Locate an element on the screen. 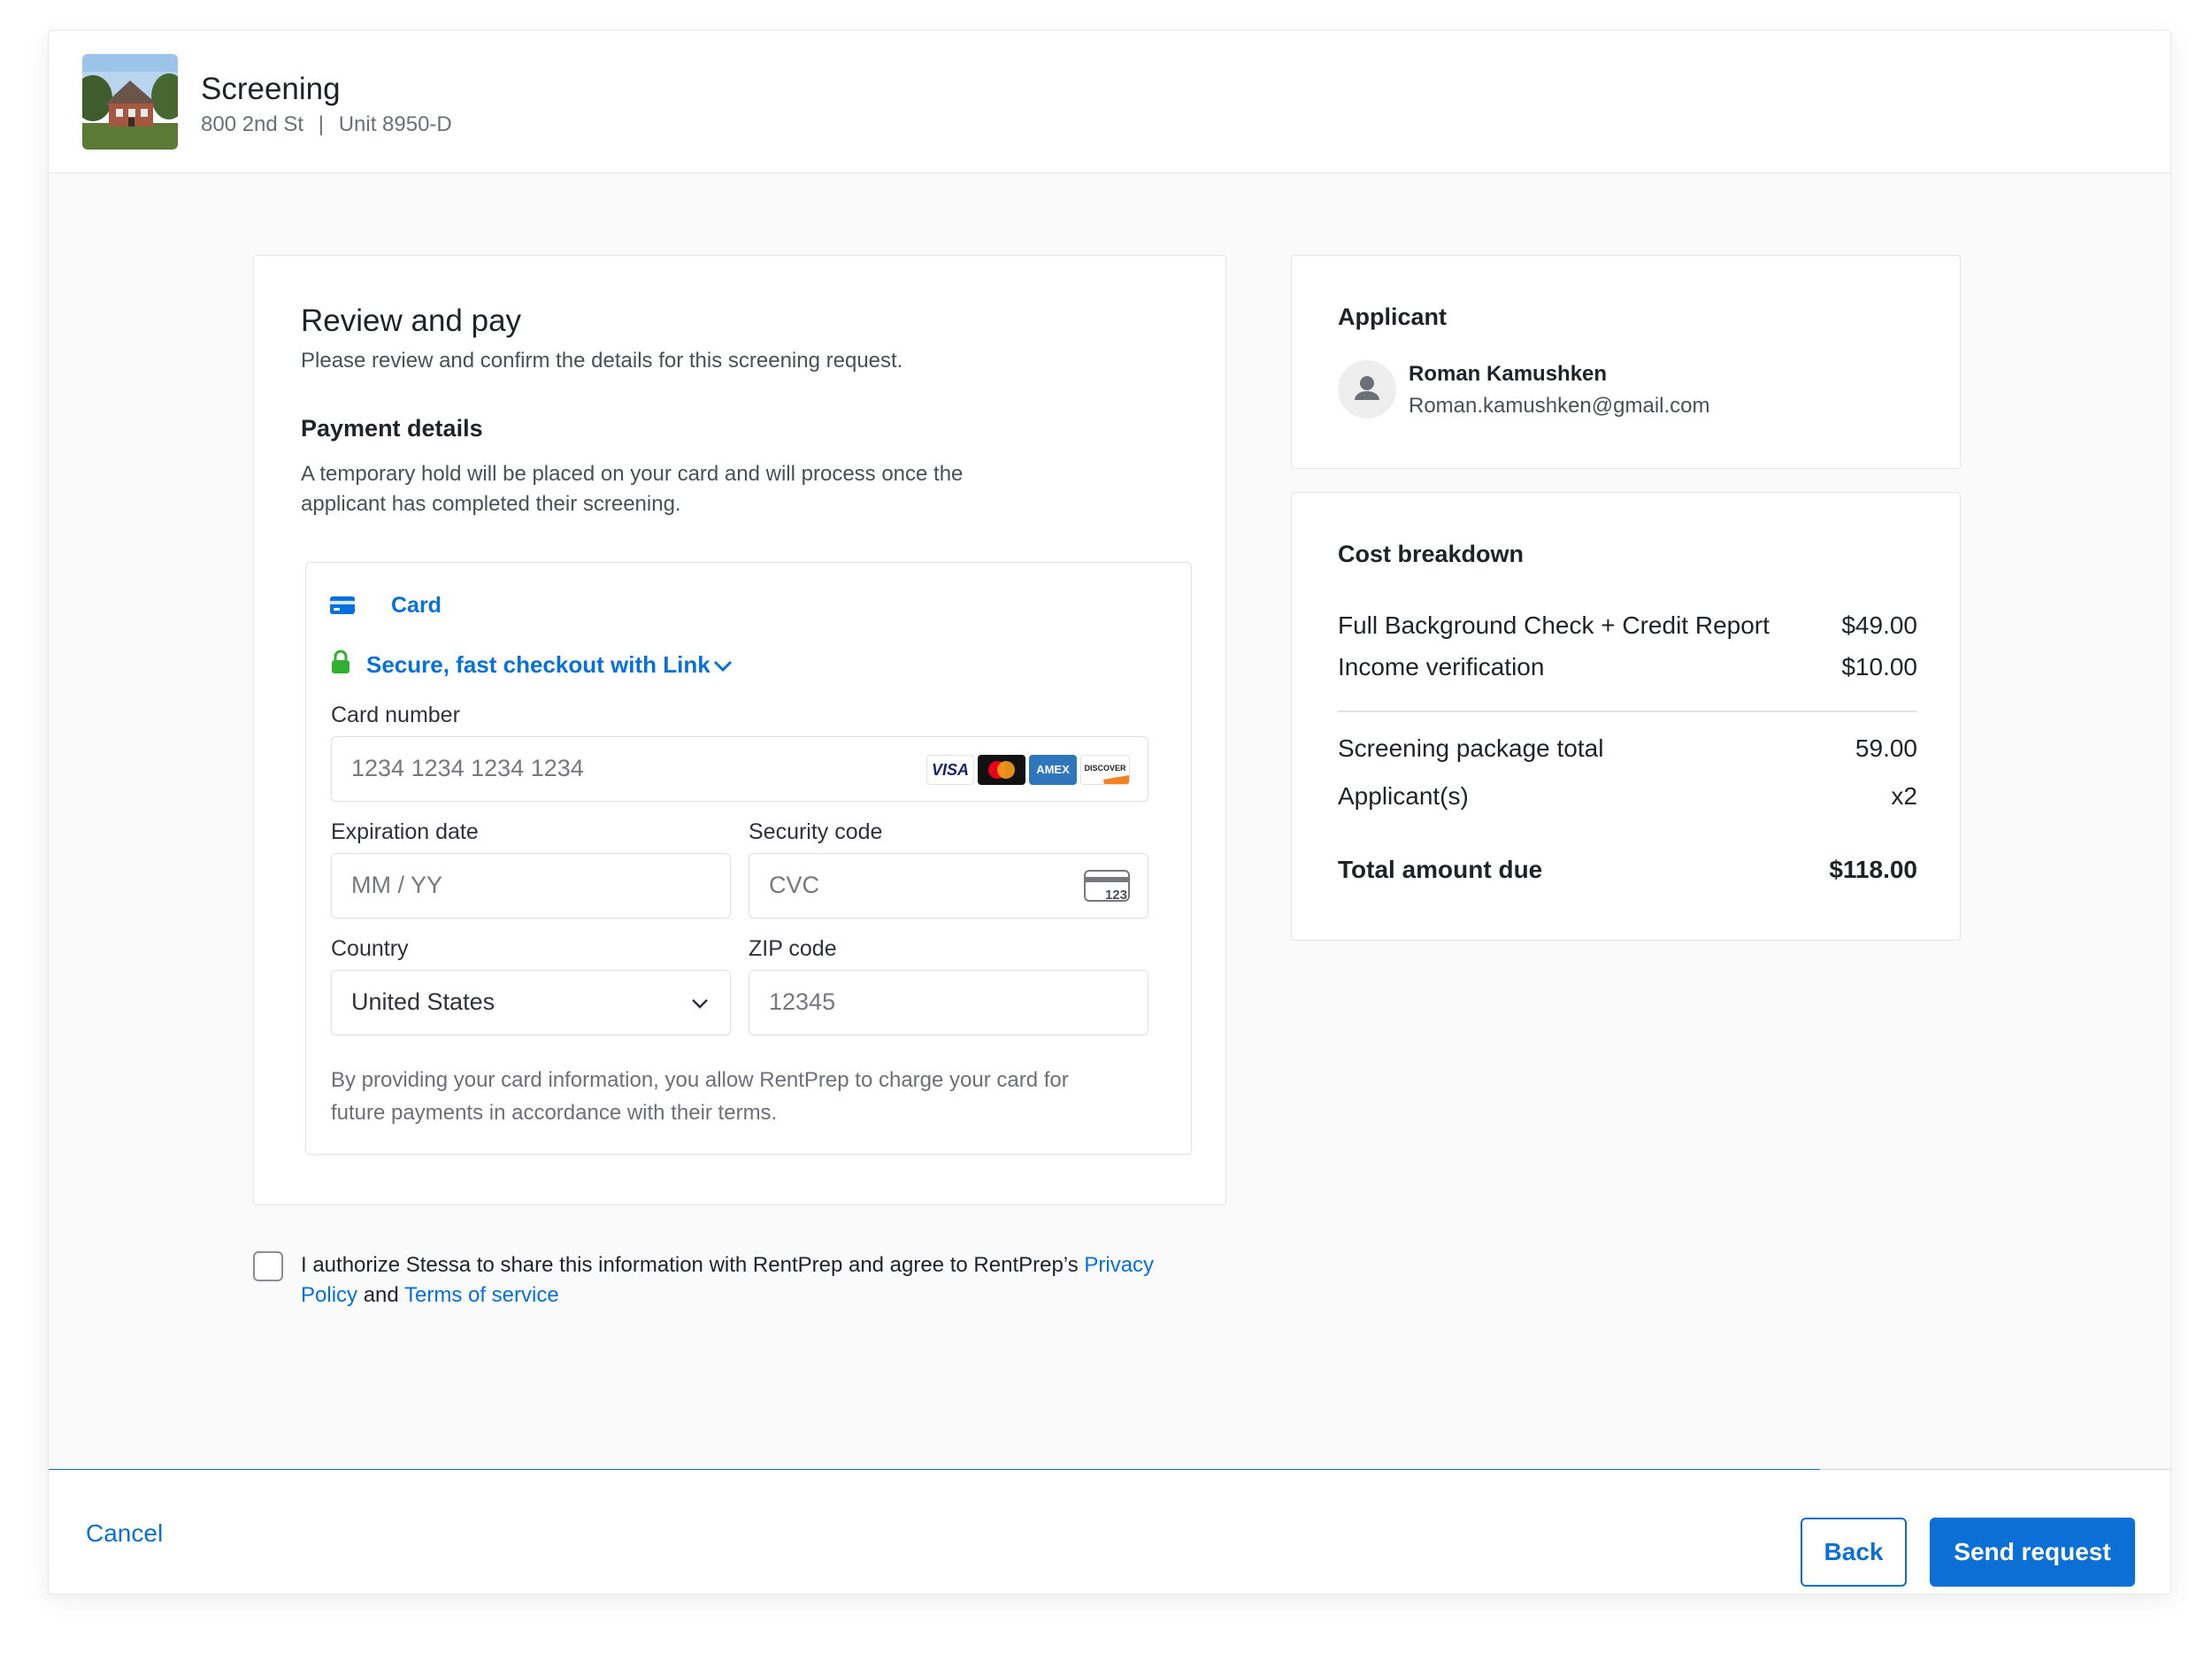 The height and width of the screenshot is (1653, 2212). package-total-label: Screening package total is located at coordinates (1471, 748).